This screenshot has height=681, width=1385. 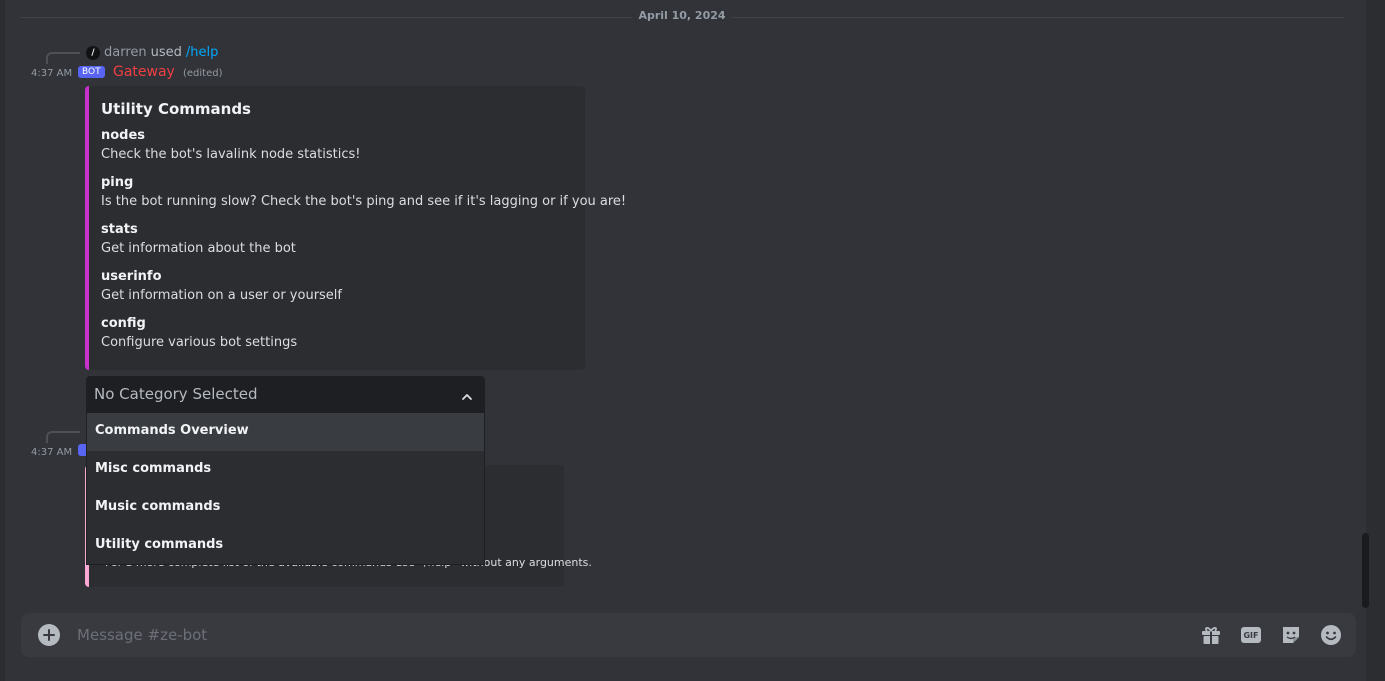 What do you see at coordinates (119, 229) in the screenshot?
I see `embed-field-name: stats` at bounding box center [119, 229].